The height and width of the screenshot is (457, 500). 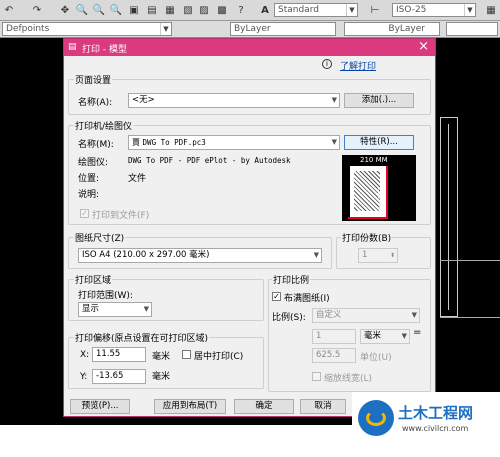 I want to click on drawing-frame-line, so click(x=448, y=217).